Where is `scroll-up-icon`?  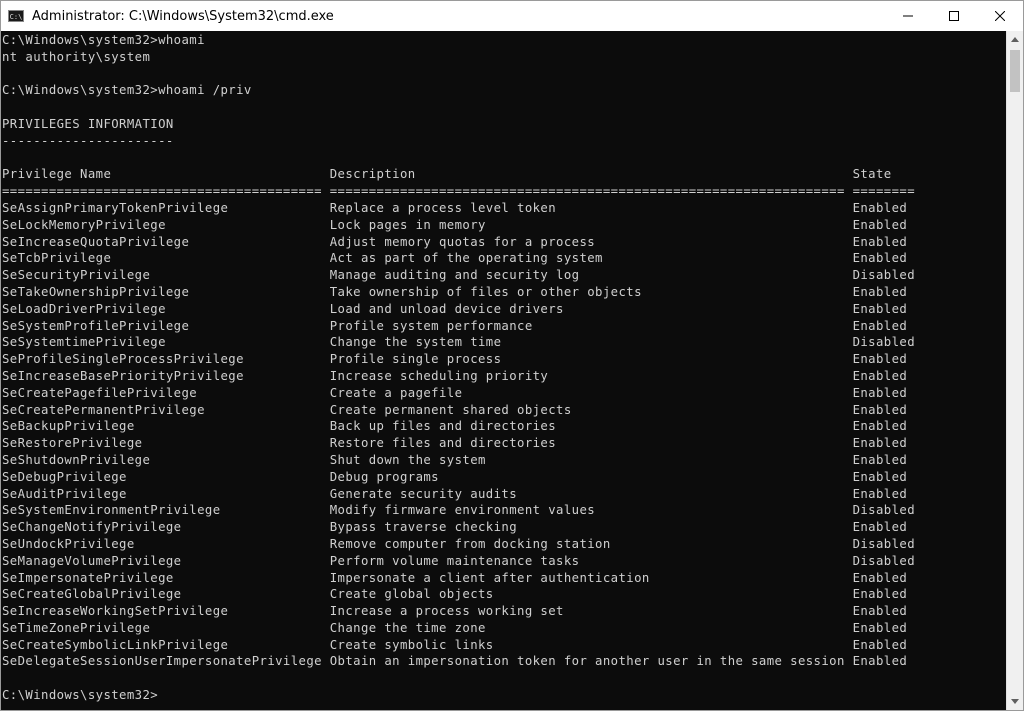 scroll-up-icon is located at coordinates (1015, 39).